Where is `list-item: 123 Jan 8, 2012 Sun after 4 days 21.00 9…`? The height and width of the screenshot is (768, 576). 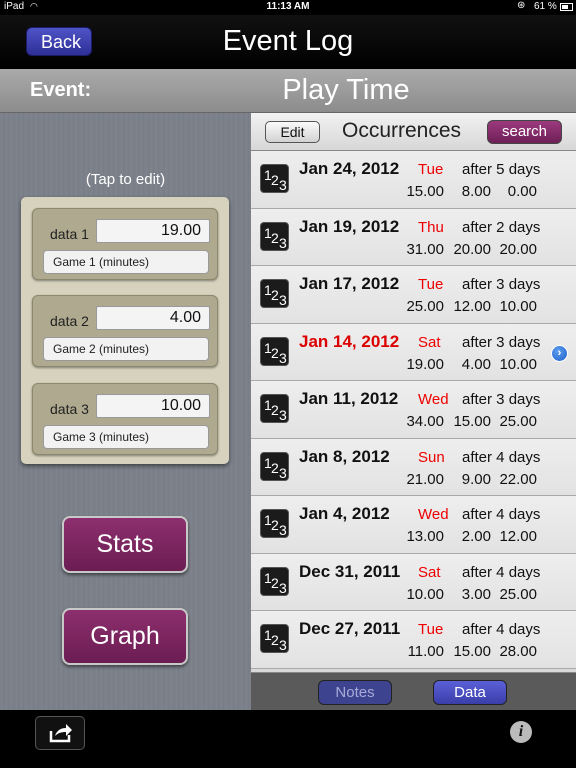 list-item: 123 Jan 8, 2012 Sun after 4 days 21.00 9… is located at coordinates (413, 467).